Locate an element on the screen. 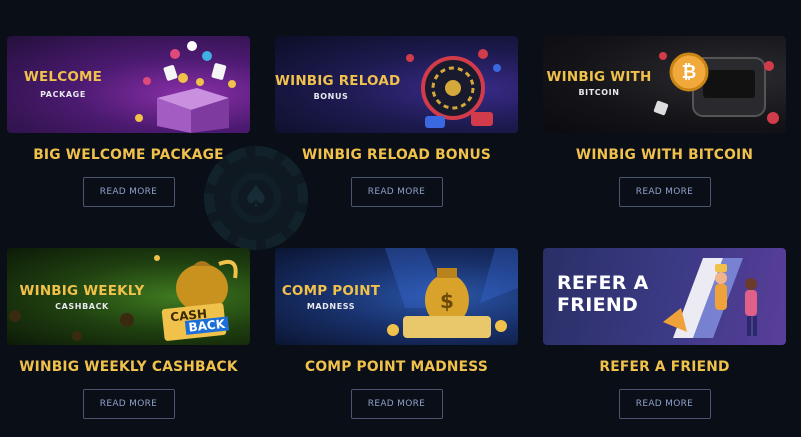 The width and height of the screenshot is (801, 437). banner-title-line1: REFER A is located at coordinates (603, 283).